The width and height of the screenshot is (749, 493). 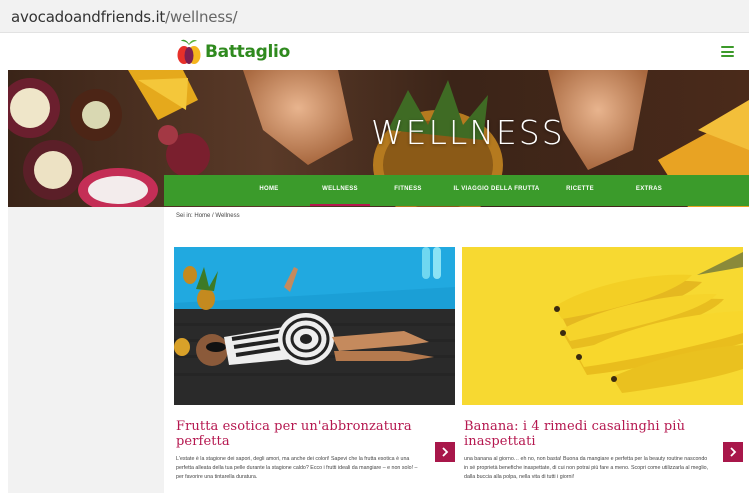 I want to click on site-header: Battaglio, so click(x=378, y=51).